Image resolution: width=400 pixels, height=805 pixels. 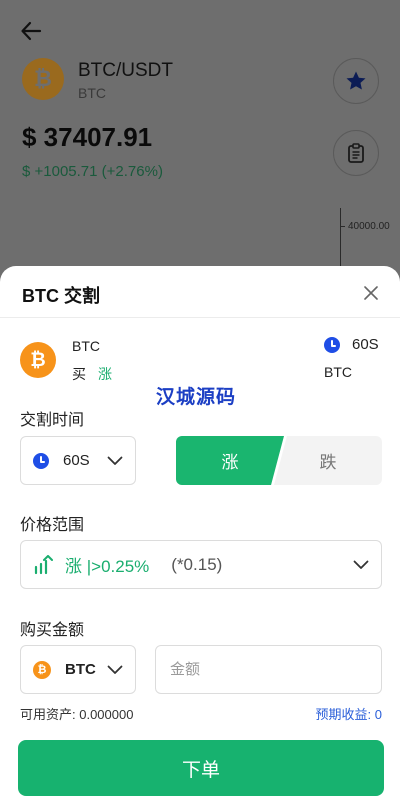 What do you see at coordinates (348, 714) in the screenshot?
I see `expected-profit: 预期收益: 0` at bounding box center [348, 714].